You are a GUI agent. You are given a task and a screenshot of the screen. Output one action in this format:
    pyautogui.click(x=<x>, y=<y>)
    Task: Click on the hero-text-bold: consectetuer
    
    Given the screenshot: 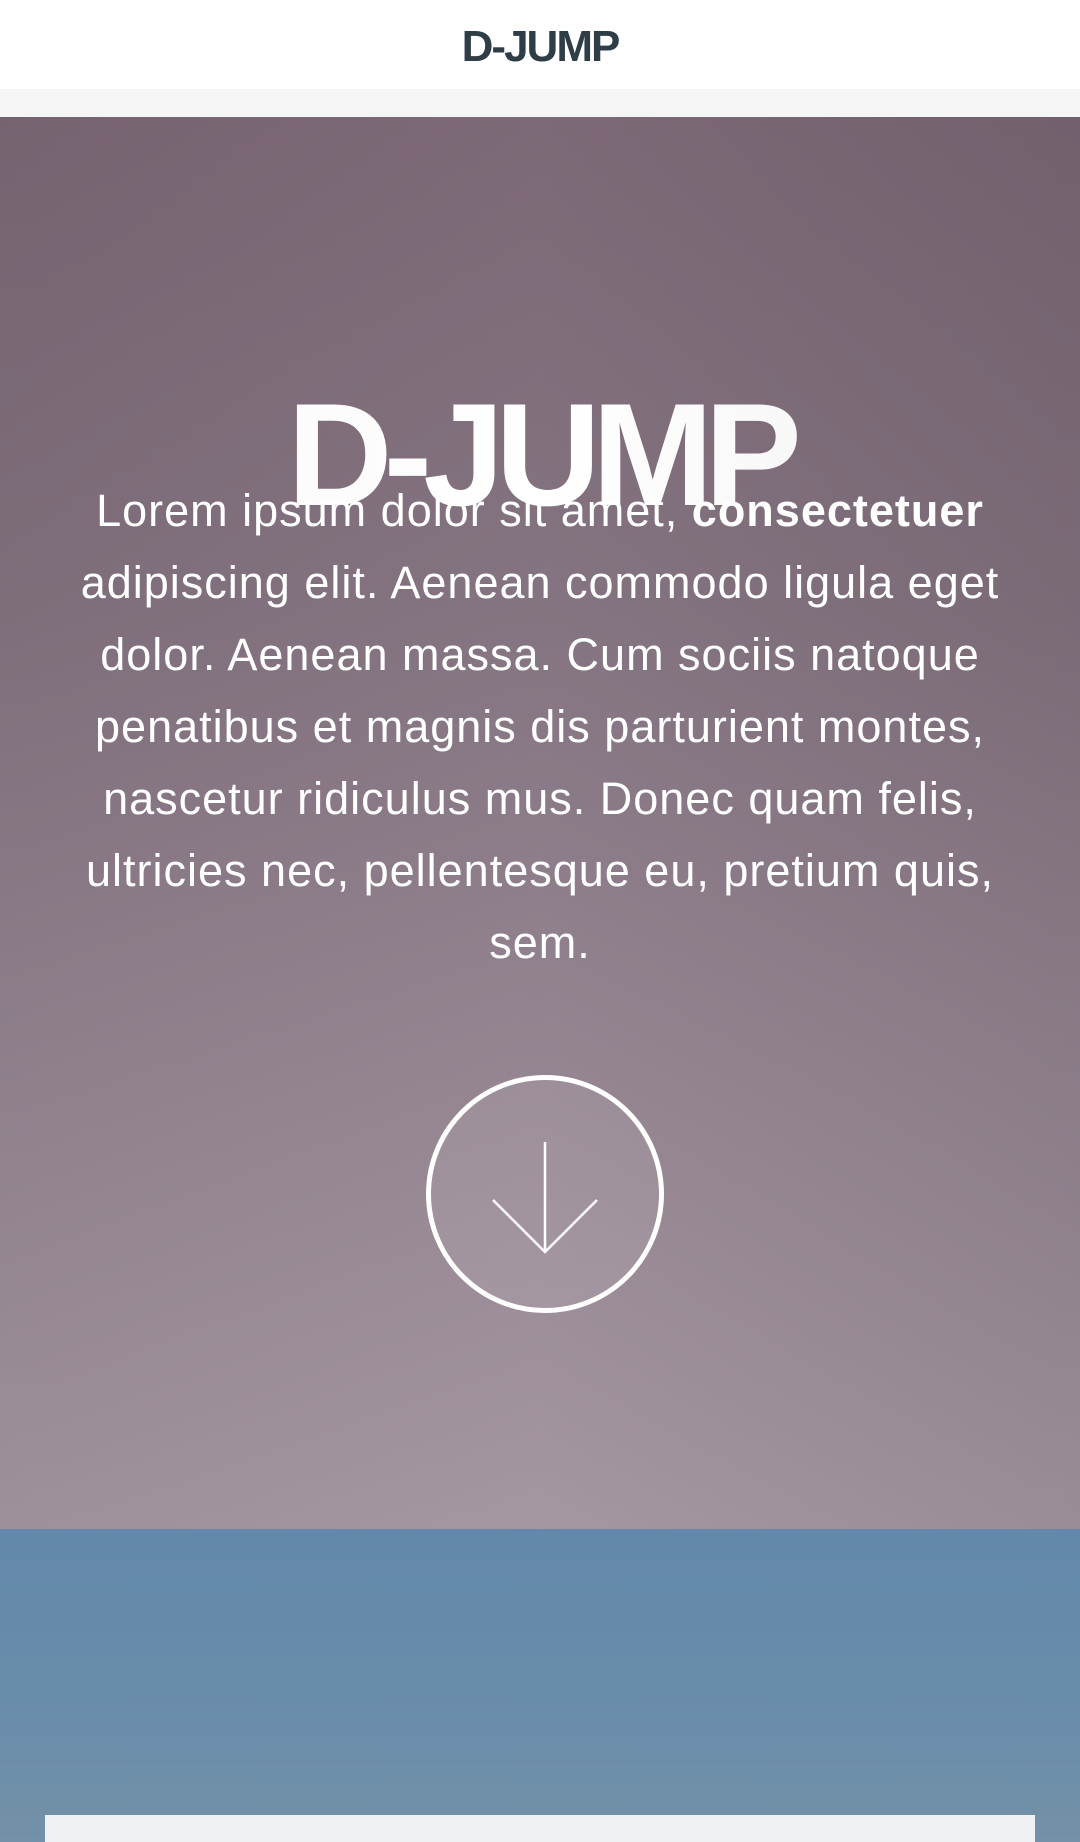 What is the action you would take?
    pyautogui.click(x=837, y=510)
    